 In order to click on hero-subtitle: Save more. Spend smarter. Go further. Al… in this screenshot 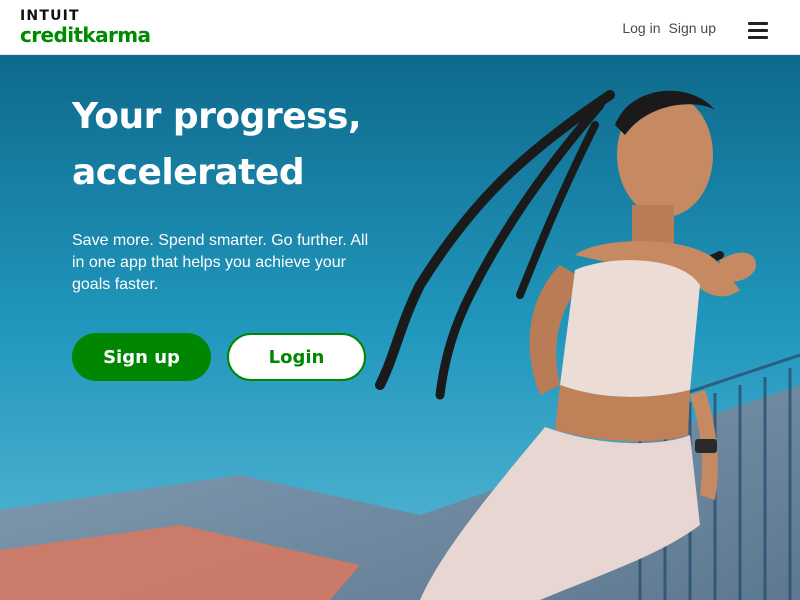, I will do `click(220, 262)`.